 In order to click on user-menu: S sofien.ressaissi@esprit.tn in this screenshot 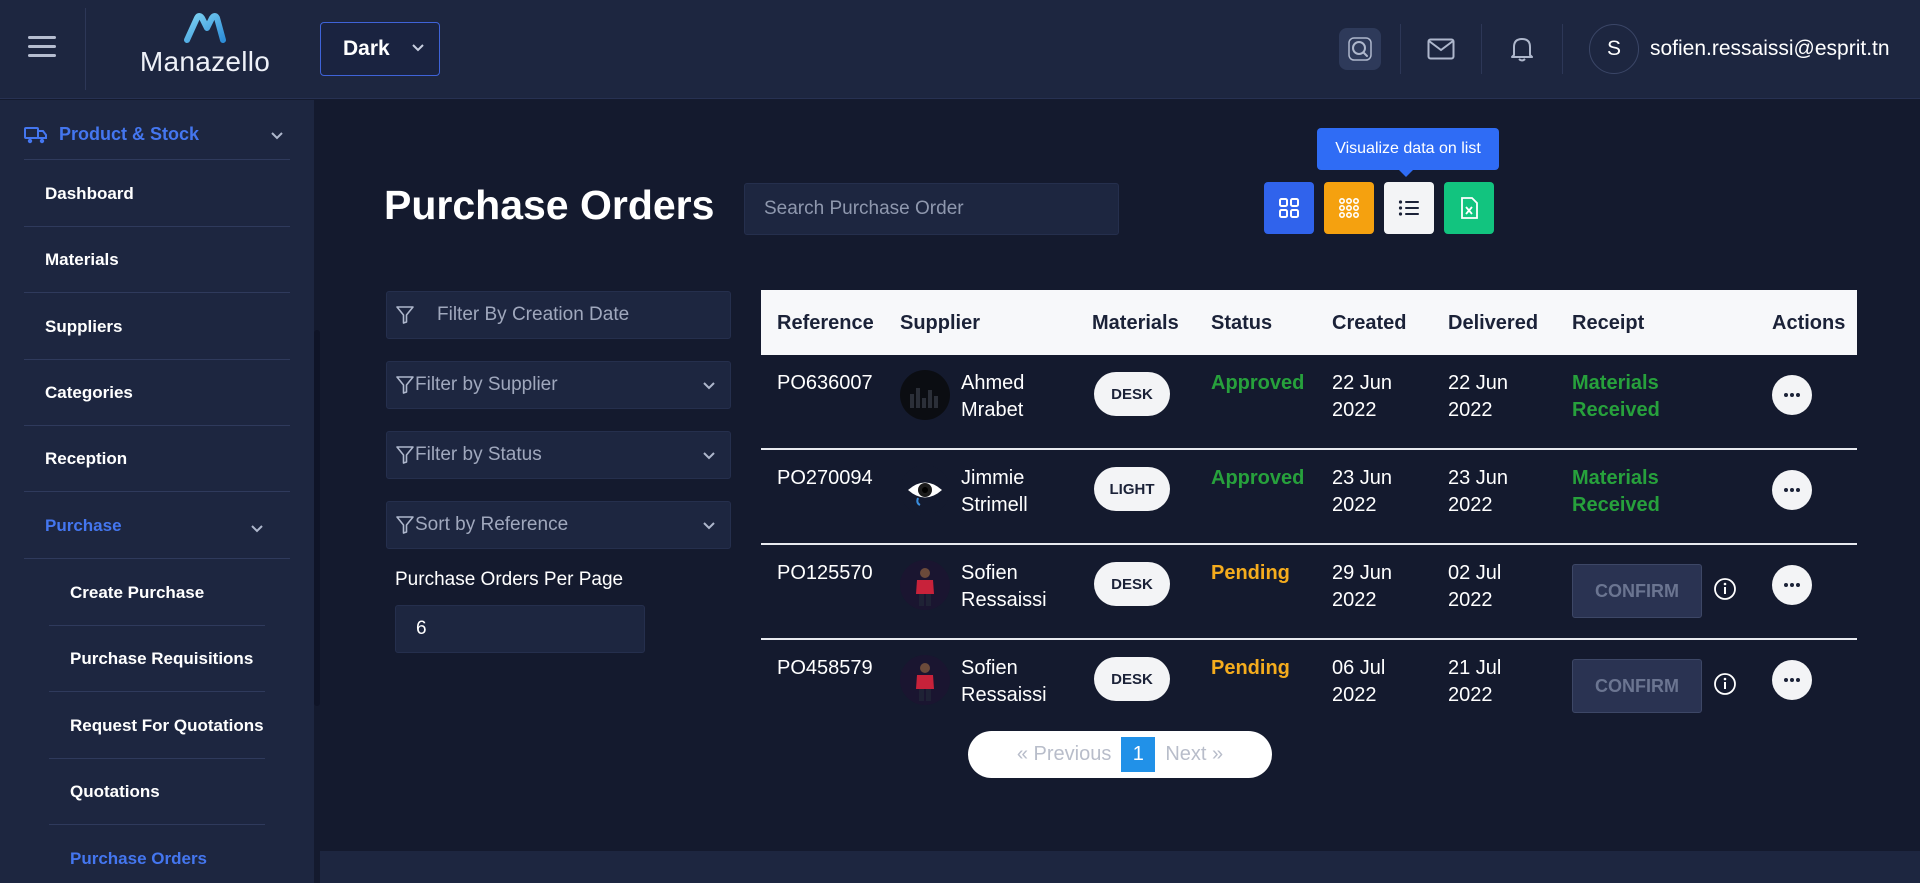, I will do `click(1739, 49)`.